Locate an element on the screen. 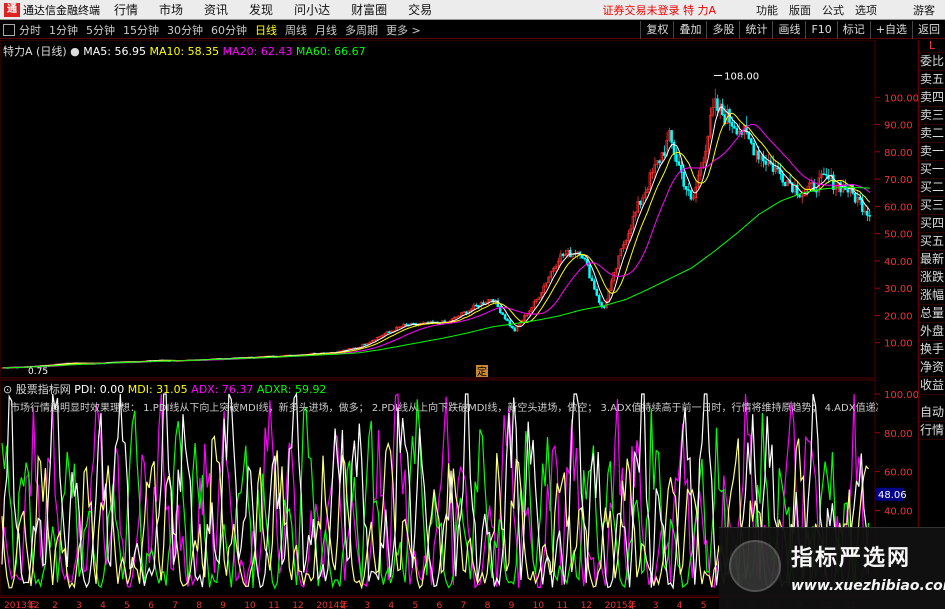 The image size is (945, 609). toolbar-adjust: 复权 is located at coordinates (656, 29).